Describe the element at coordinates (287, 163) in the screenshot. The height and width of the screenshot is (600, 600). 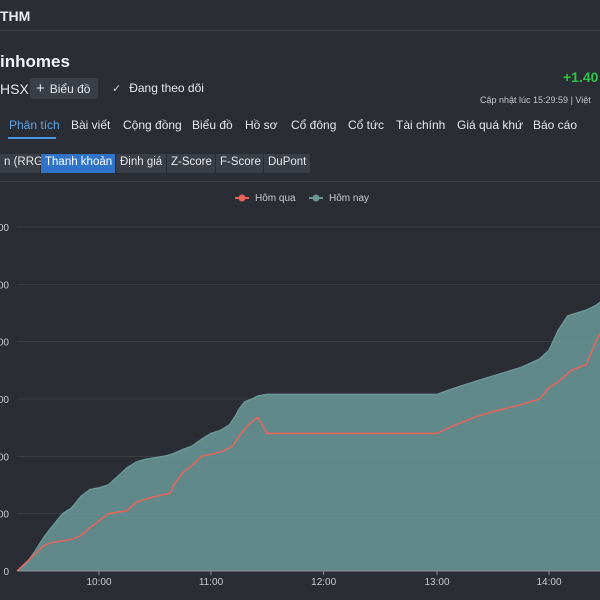
I see `subtab-dupont: DuPont` at that location.